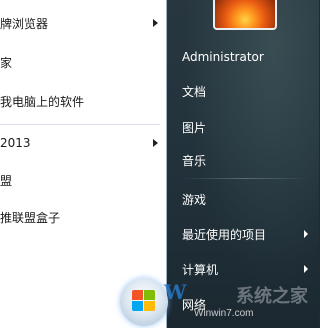 This screenshot has width=320, height=328. I want to click on menu-item-computer: 计算机, so click(247, 269).